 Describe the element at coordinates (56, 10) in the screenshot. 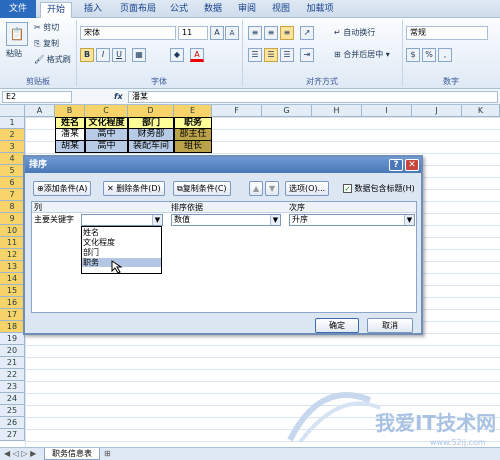

I see `tab-home: 开始` at that location.